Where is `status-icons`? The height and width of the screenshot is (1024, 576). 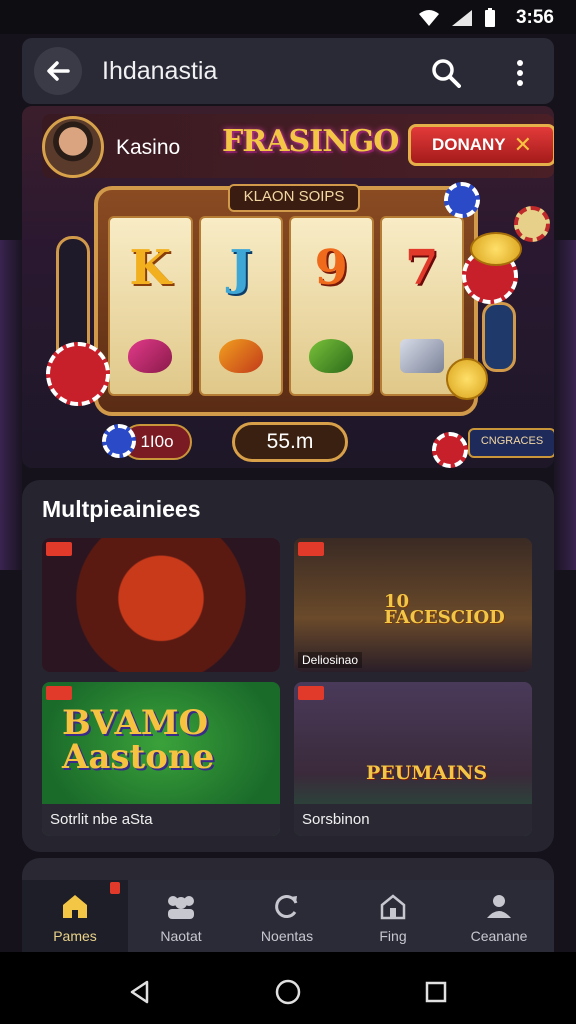
status-icons is located at coordinates (457, 18).